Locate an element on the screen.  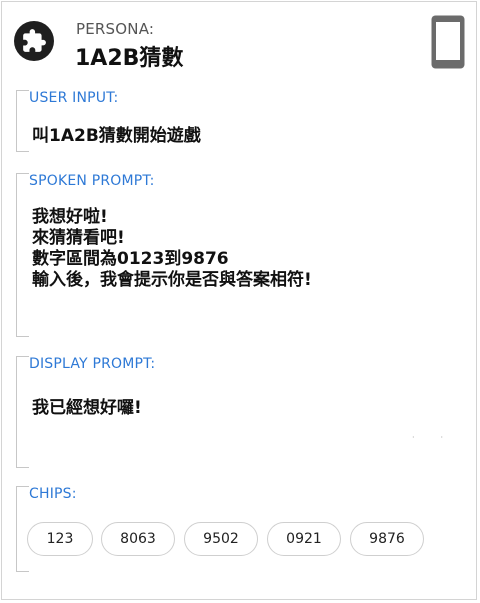
spoken-prompt-label: SPOKEN PROMPT: is located at coordinates (92, 181).